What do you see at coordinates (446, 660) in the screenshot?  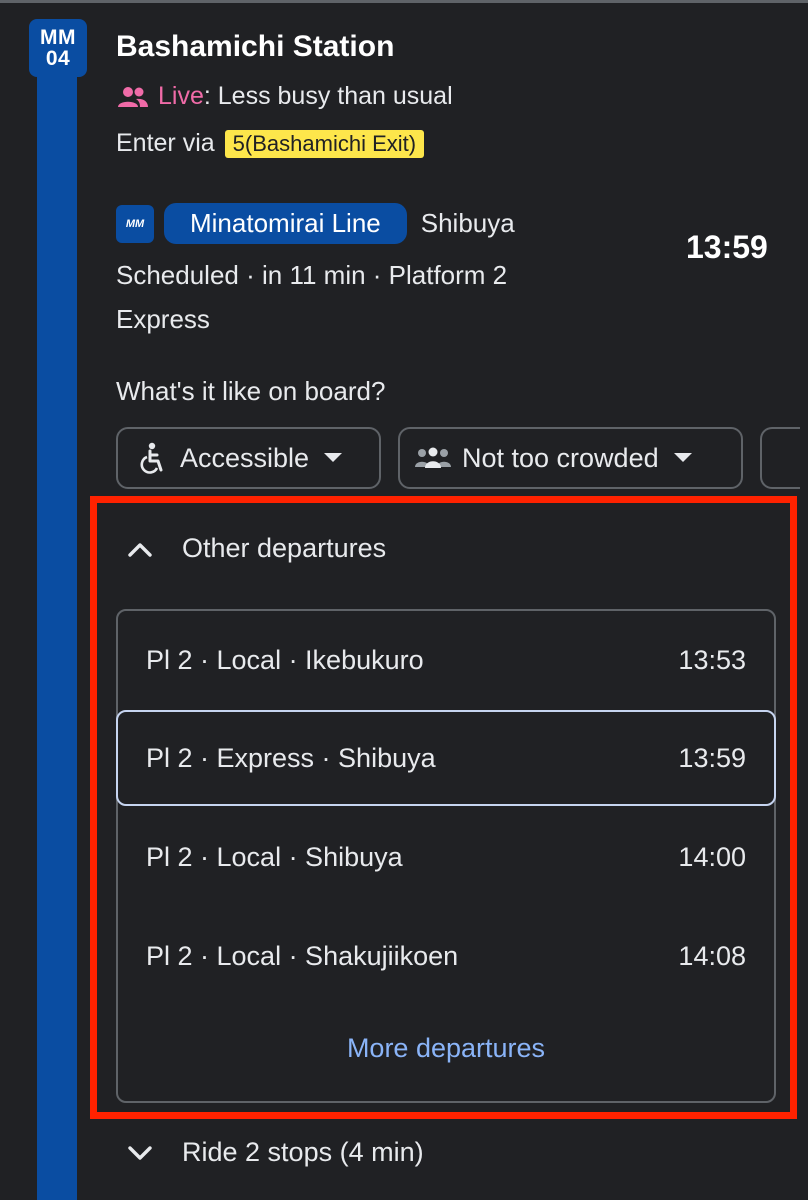 I see `departure-row: Pl 2 · Local · Ikebukuro 13:53` at bounding box center [446, 660].